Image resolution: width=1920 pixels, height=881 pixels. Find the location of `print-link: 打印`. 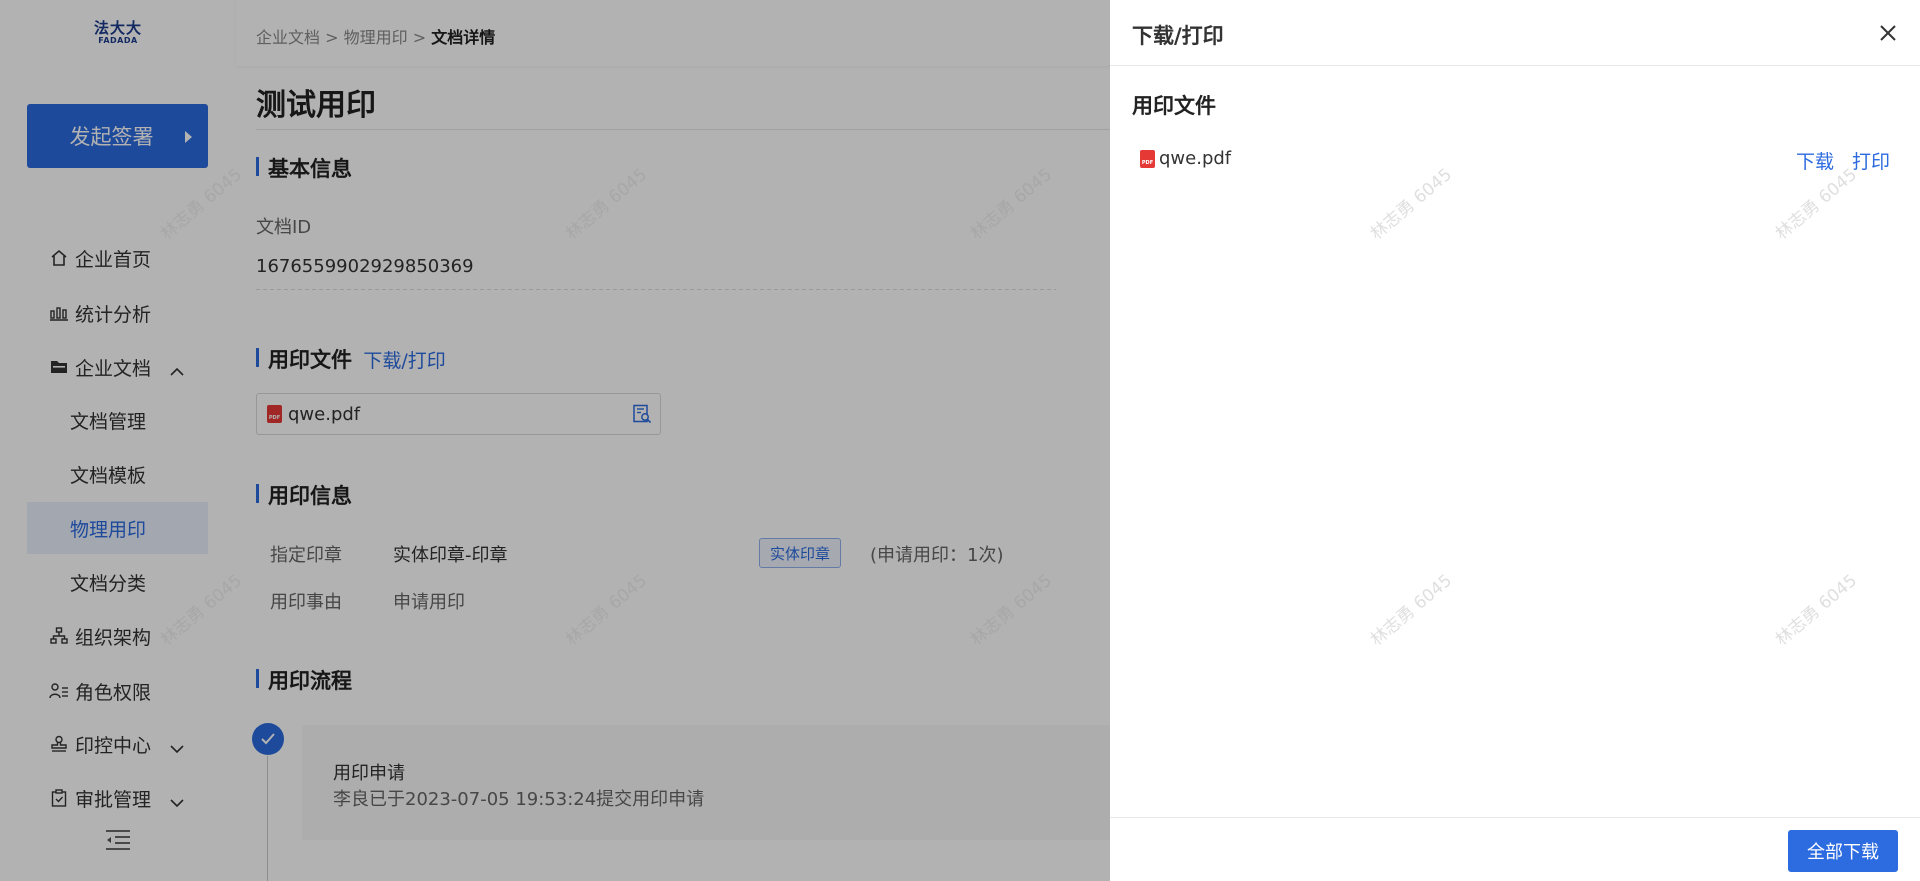

print-link: 打印 is located at coordinates (1871, 160).